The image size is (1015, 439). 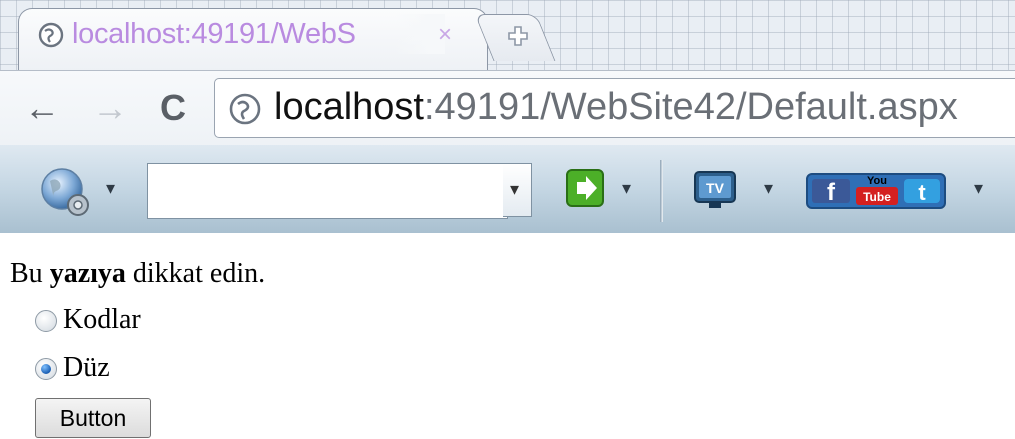 What do you see at coordinates (877, 197) in the screenshot?
I see `youtube-tube-text: Tube` at bounding box center [877, 197].